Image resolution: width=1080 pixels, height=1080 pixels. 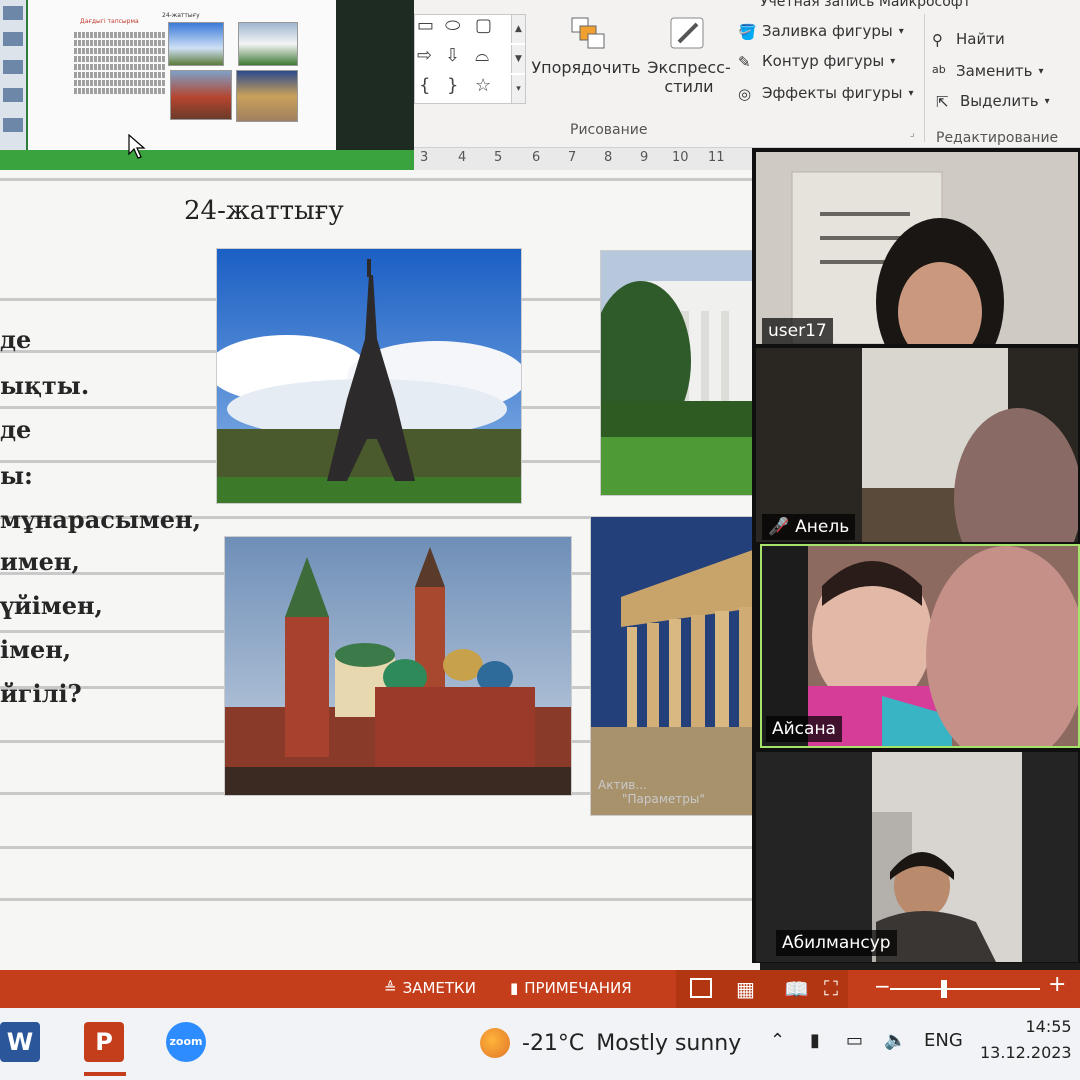 I want to click on find-button: ⚲ Найти, so click(x=968, y=39).